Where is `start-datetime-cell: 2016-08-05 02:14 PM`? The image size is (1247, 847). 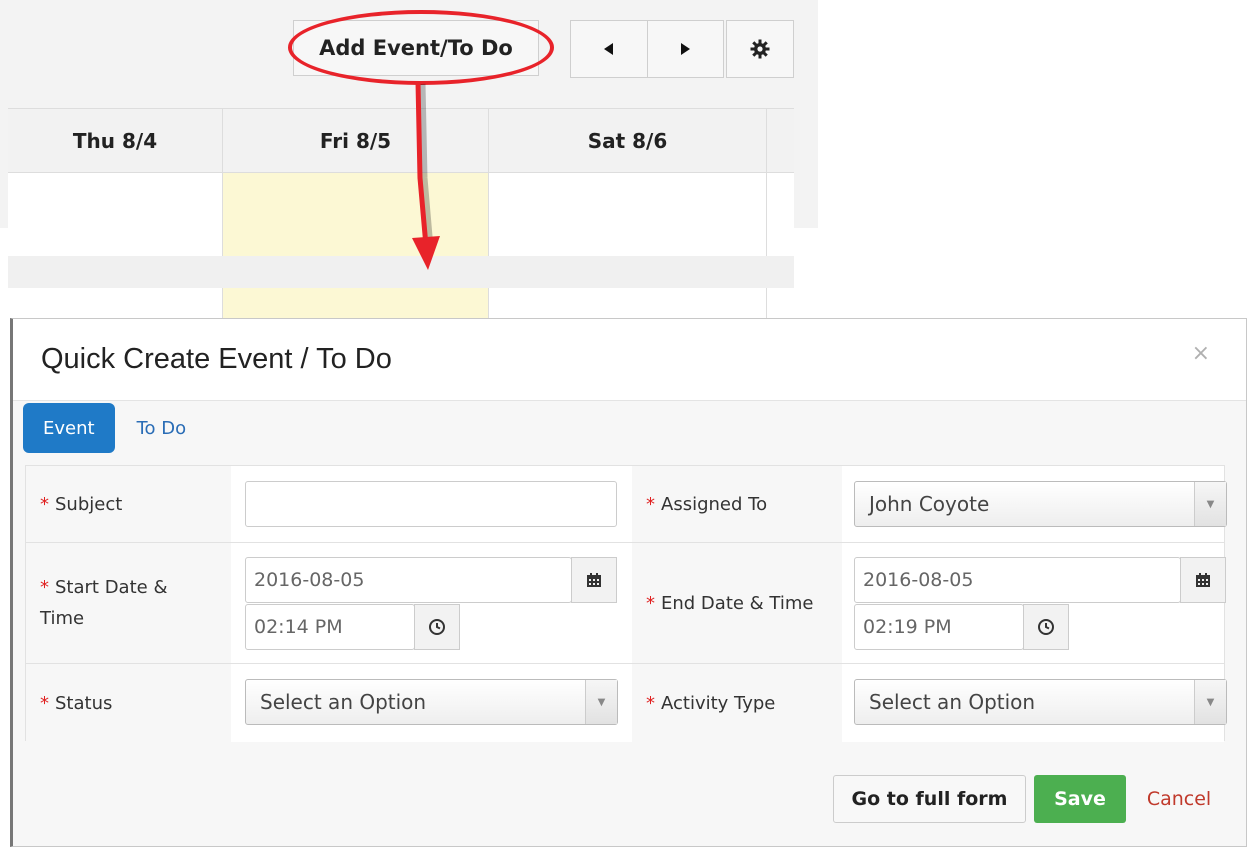
start-datetime-cell: 2016-08-05 02:14 PM is located at coordinates (431, 603).